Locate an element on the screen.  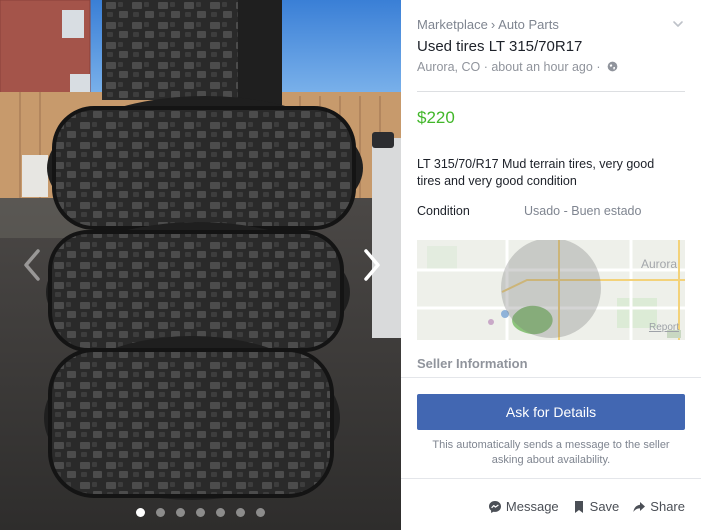
share-arrow-icon is located at coordinates (639, 506).